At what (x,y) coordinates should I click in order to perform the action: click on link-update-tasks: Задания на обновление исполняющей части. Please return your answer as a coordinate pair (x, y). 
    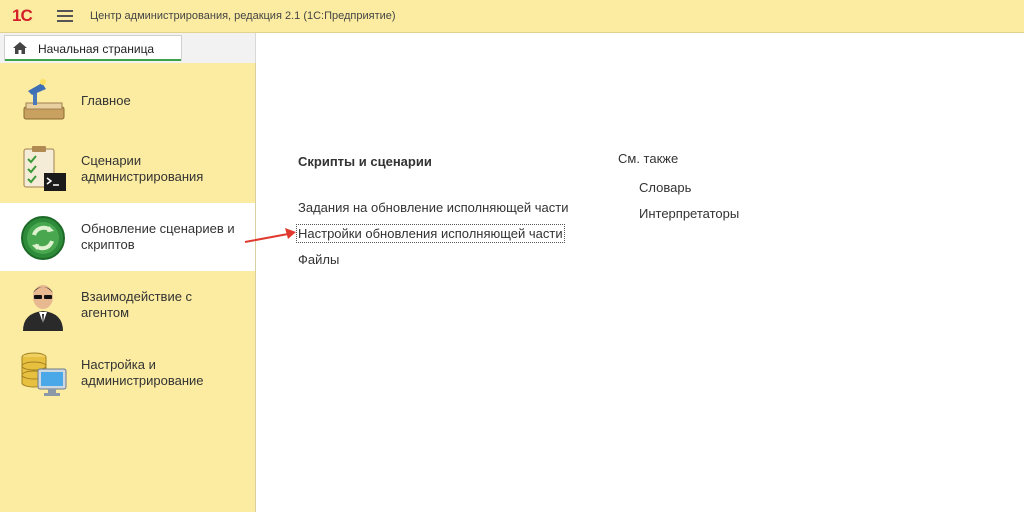
    Looking at the image, I should click on (433, 207).